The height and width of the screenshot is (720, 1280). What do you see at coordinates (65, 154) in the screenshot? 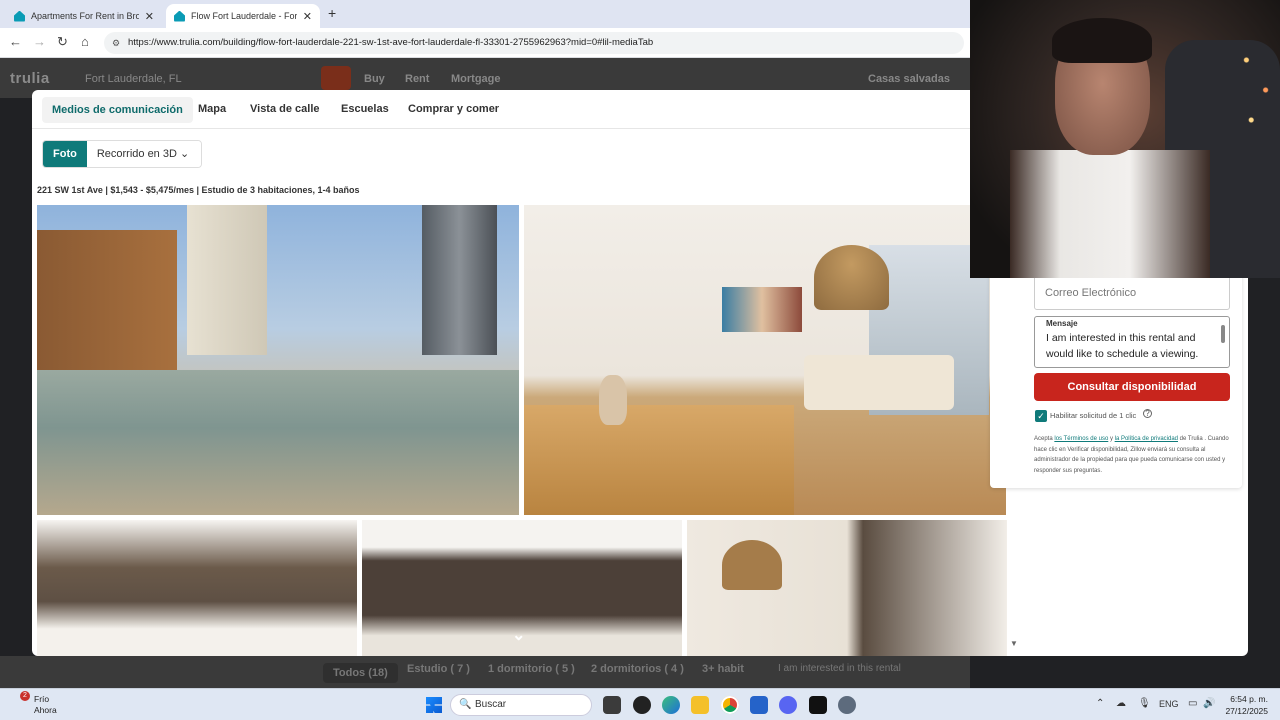
I see `photo-toggle-button: Foto` at bounding box center [65, 154].